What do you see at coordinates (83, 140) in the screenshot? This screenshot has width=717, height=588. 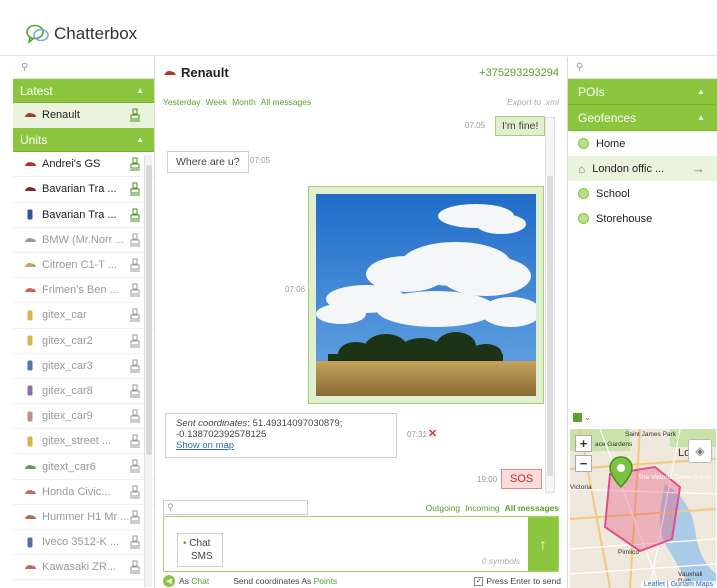 I see `units-header: Units ▲` at bounding box center [83, 140].